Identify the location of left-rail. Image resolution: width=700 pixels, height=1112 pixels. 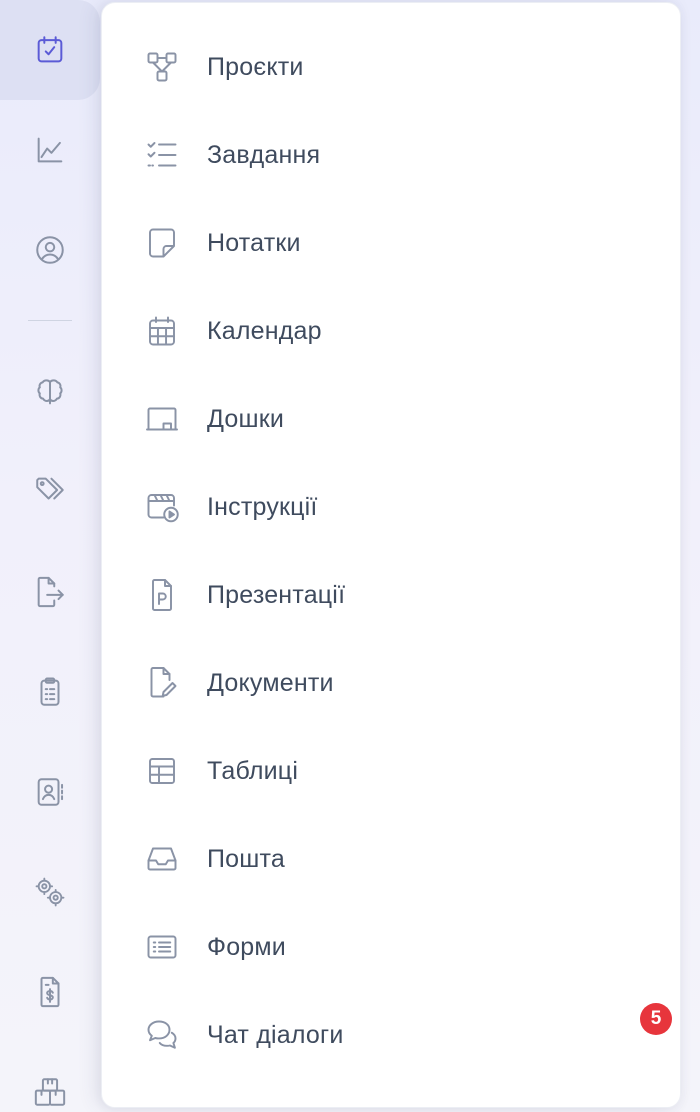
(50, 556).